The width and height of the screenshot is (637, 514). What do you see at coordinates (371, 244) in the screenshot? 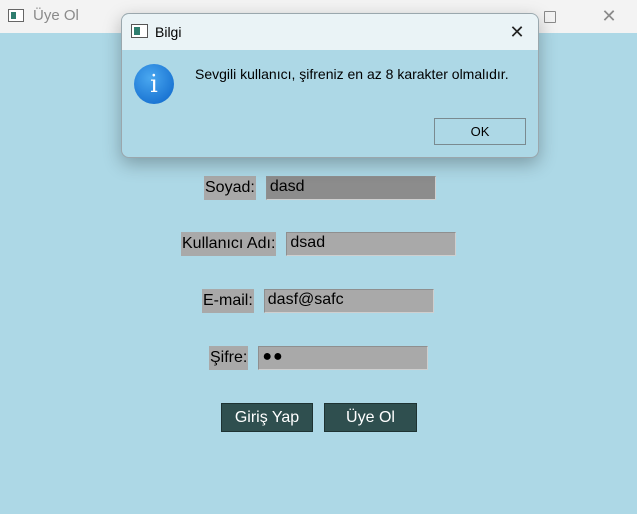
I see `username-field: dsad` at bounding box center [371, 244].